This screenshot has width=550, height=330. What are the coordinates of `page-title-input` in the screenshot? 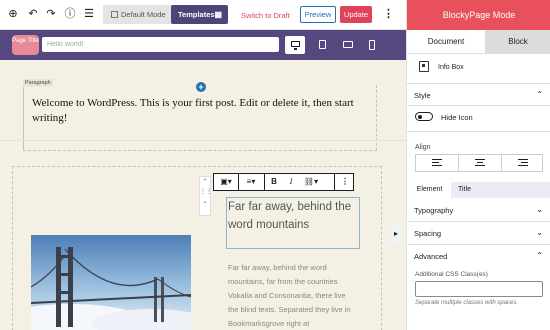 It's located at (160, 44).